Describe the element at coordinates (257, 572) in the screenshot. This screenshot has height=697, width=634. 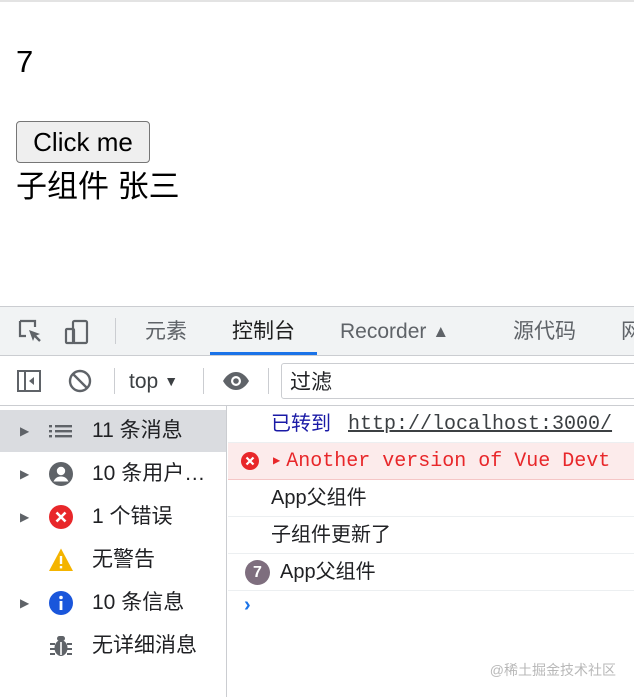
I see `repeat-count-badge: 7` at that location.